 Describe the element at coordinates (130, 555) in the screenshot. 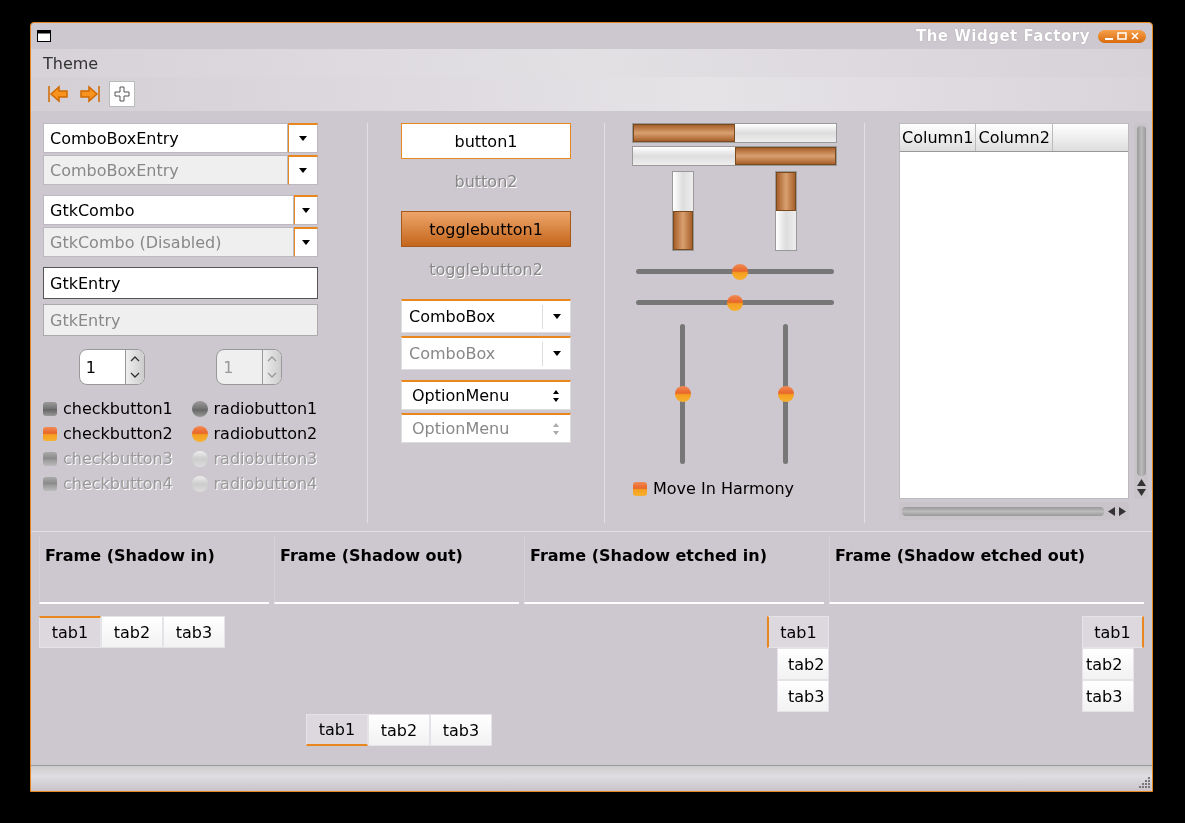

I see `frame-title: Frame (Shadow in)` at that location.